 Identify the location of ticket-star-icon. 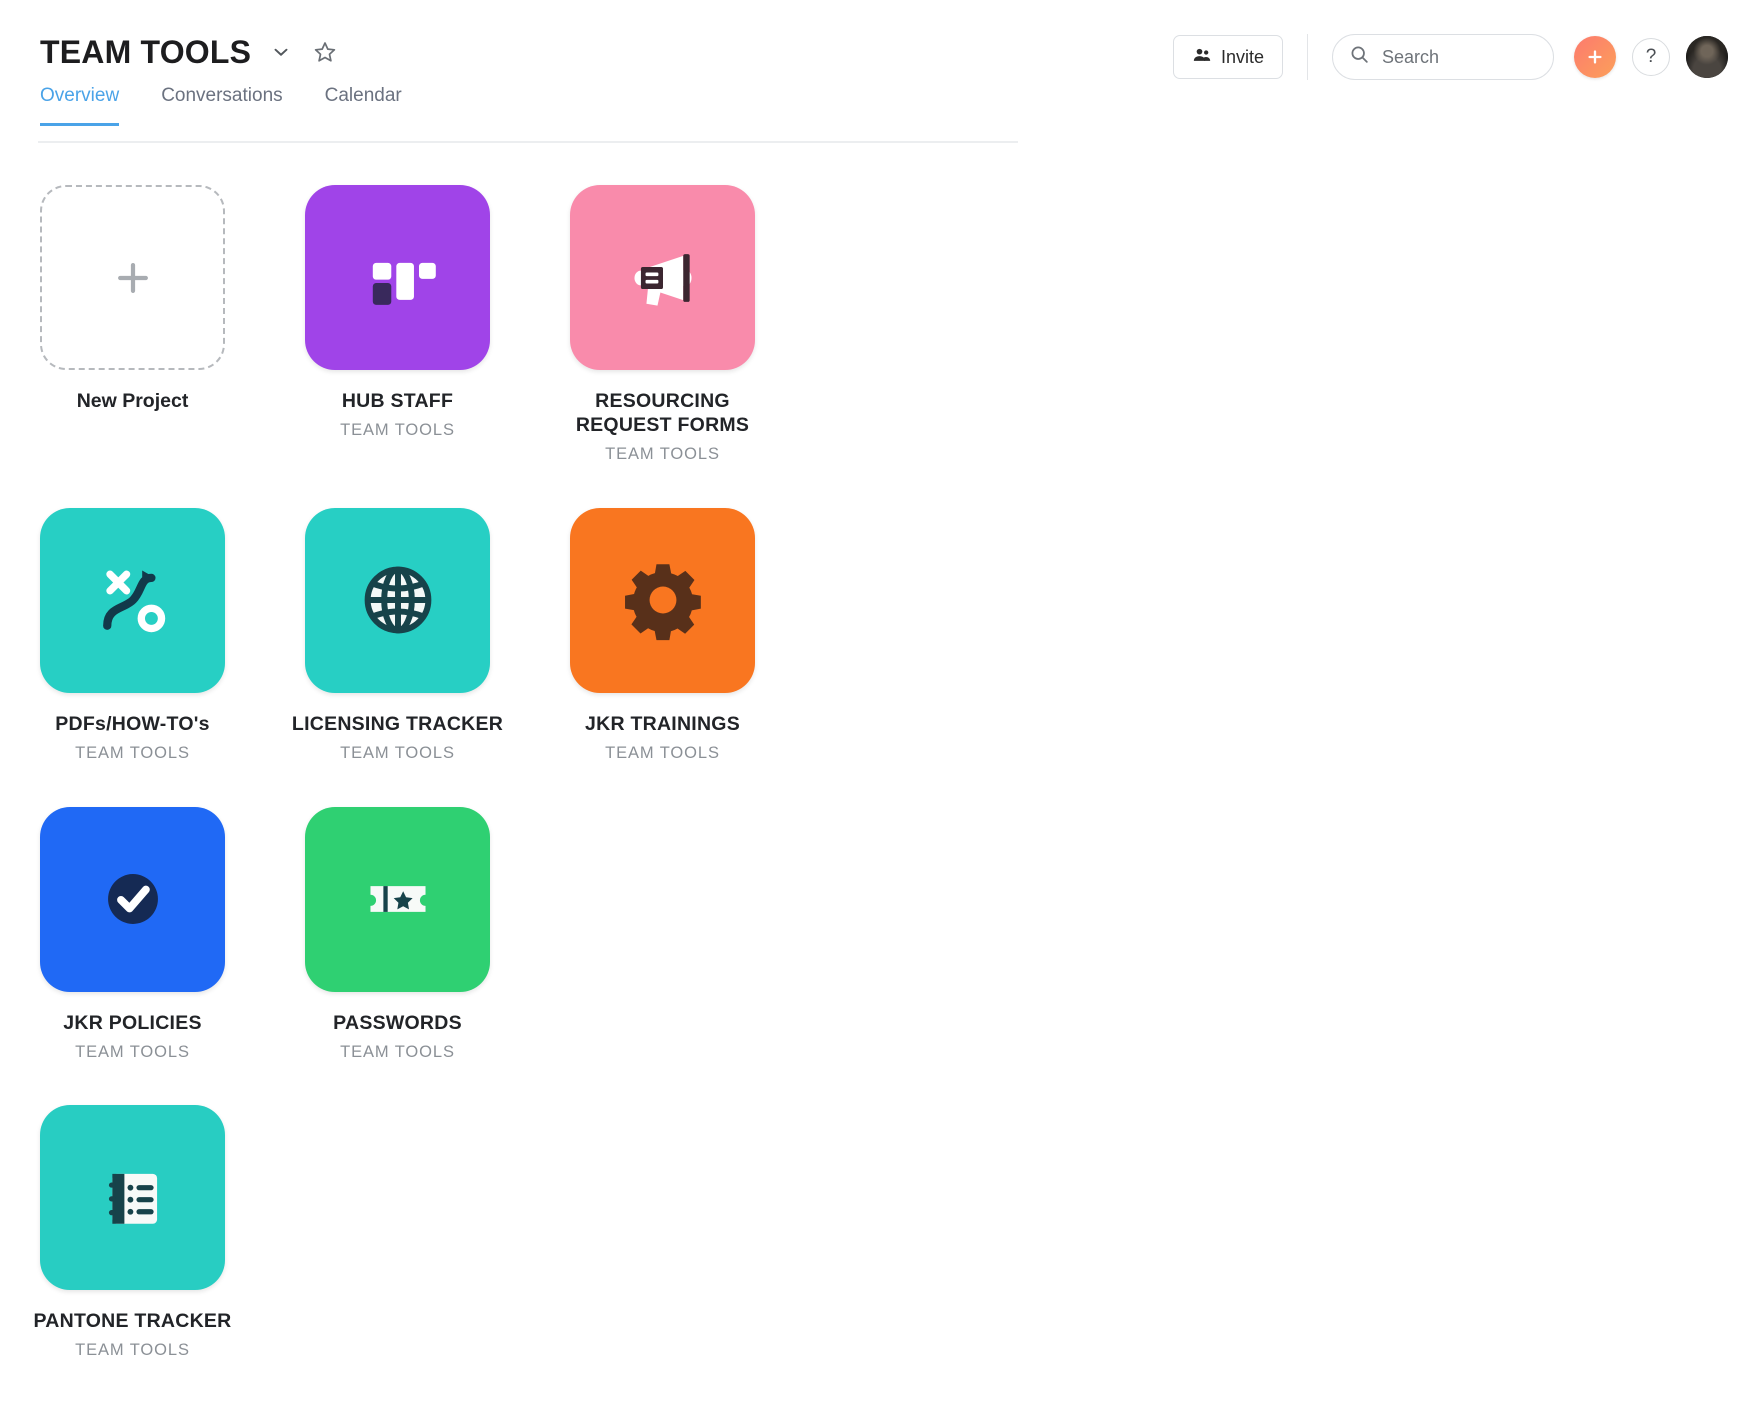
(397, 899).